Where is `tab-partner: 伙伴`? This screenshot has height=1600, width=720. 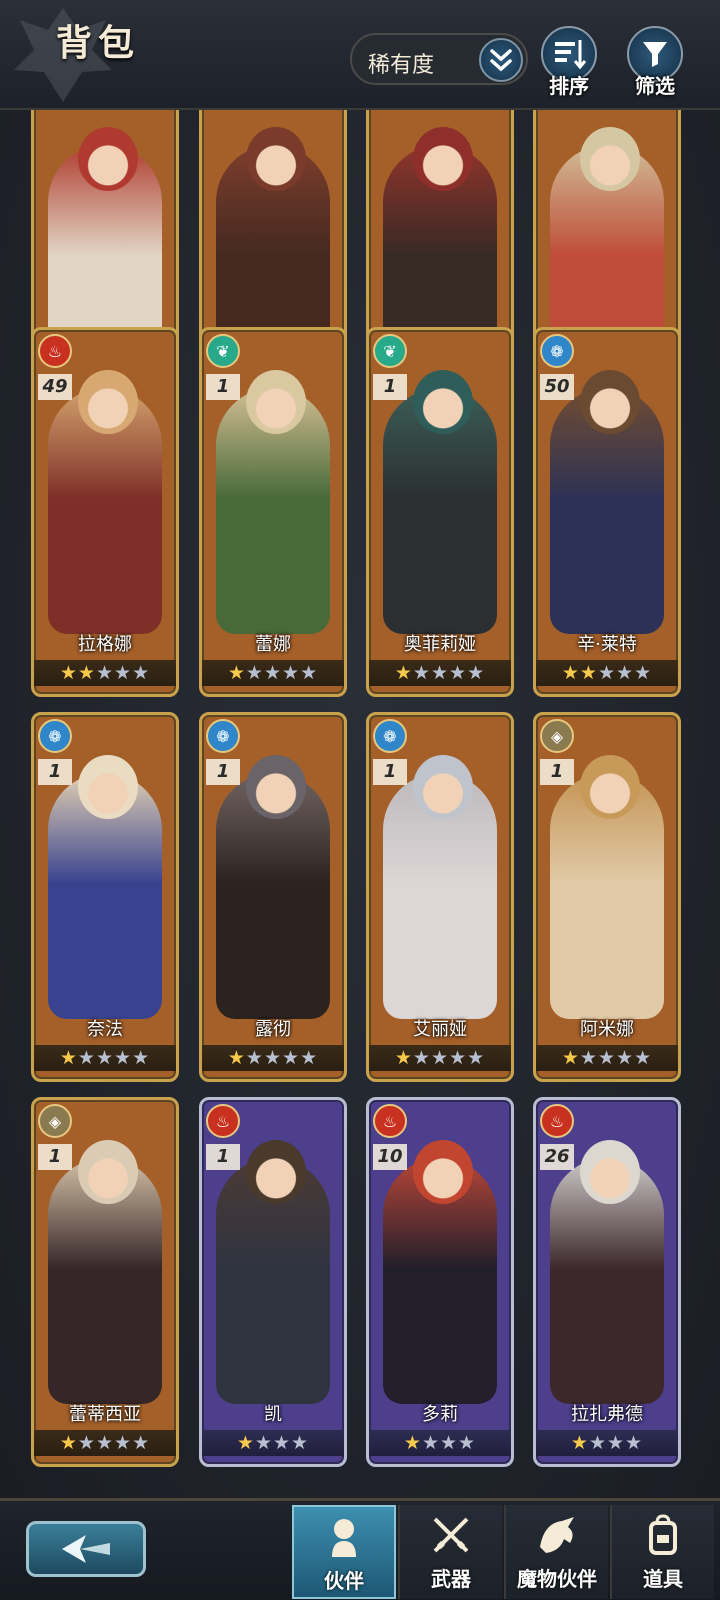
tab-partner: 伙伴 is located at coordinates (344, 1552).